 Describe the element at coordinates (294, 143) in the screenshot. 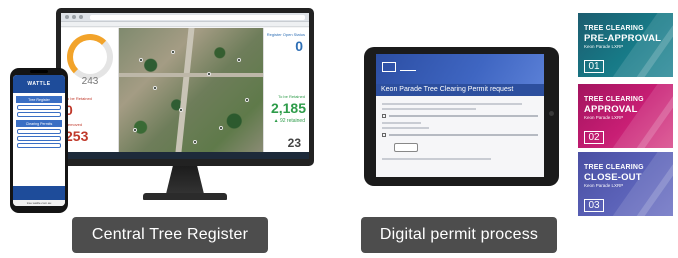

I see `kpi-value: 23` at that location.